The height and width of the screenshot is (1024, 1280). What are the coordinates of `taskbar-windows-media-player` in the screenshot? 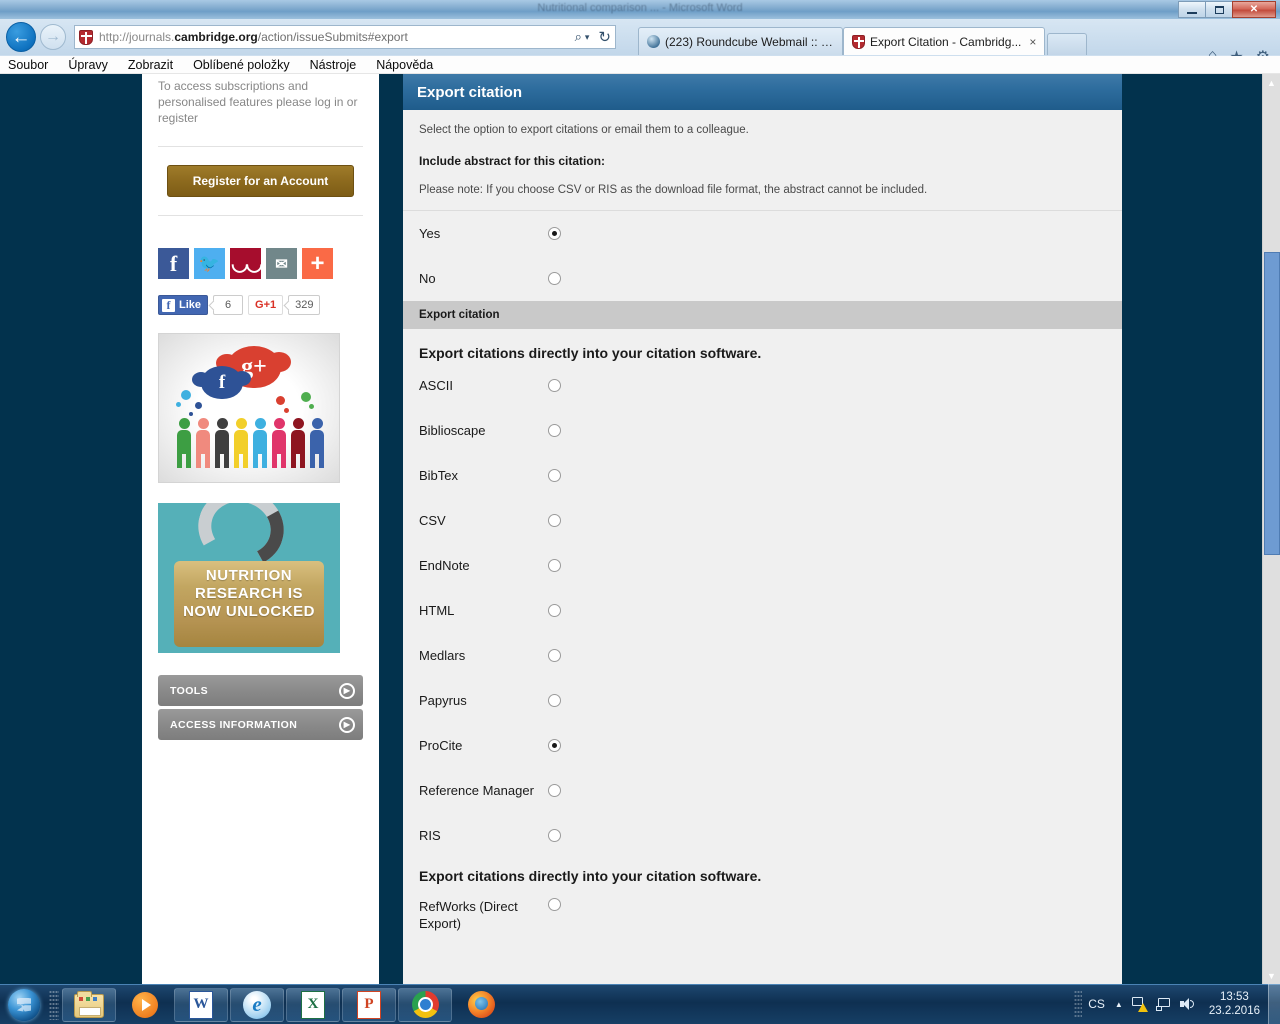 It's located at (145, 1005).